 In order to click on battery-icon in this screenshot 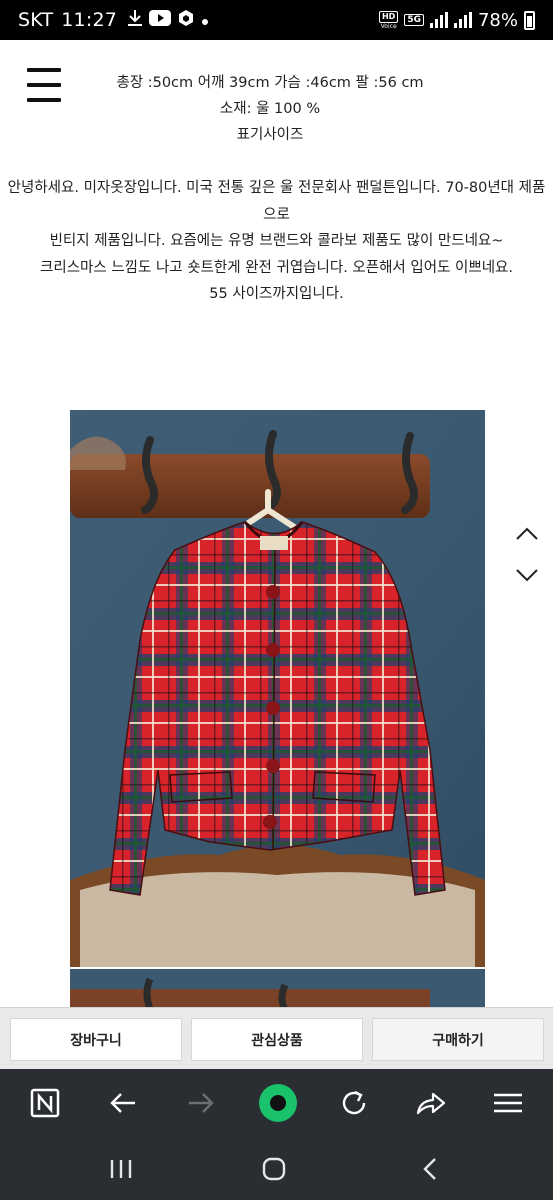, I will do `click(529, 20)`.